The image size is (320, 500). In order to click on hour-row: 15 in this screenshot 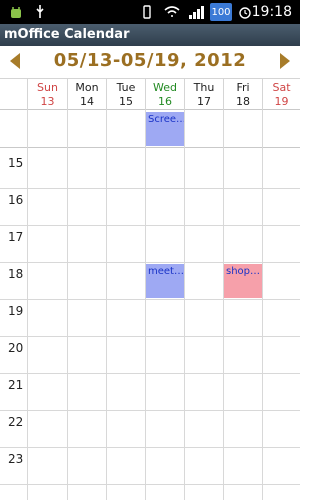, I will do `click(150, 170)`.